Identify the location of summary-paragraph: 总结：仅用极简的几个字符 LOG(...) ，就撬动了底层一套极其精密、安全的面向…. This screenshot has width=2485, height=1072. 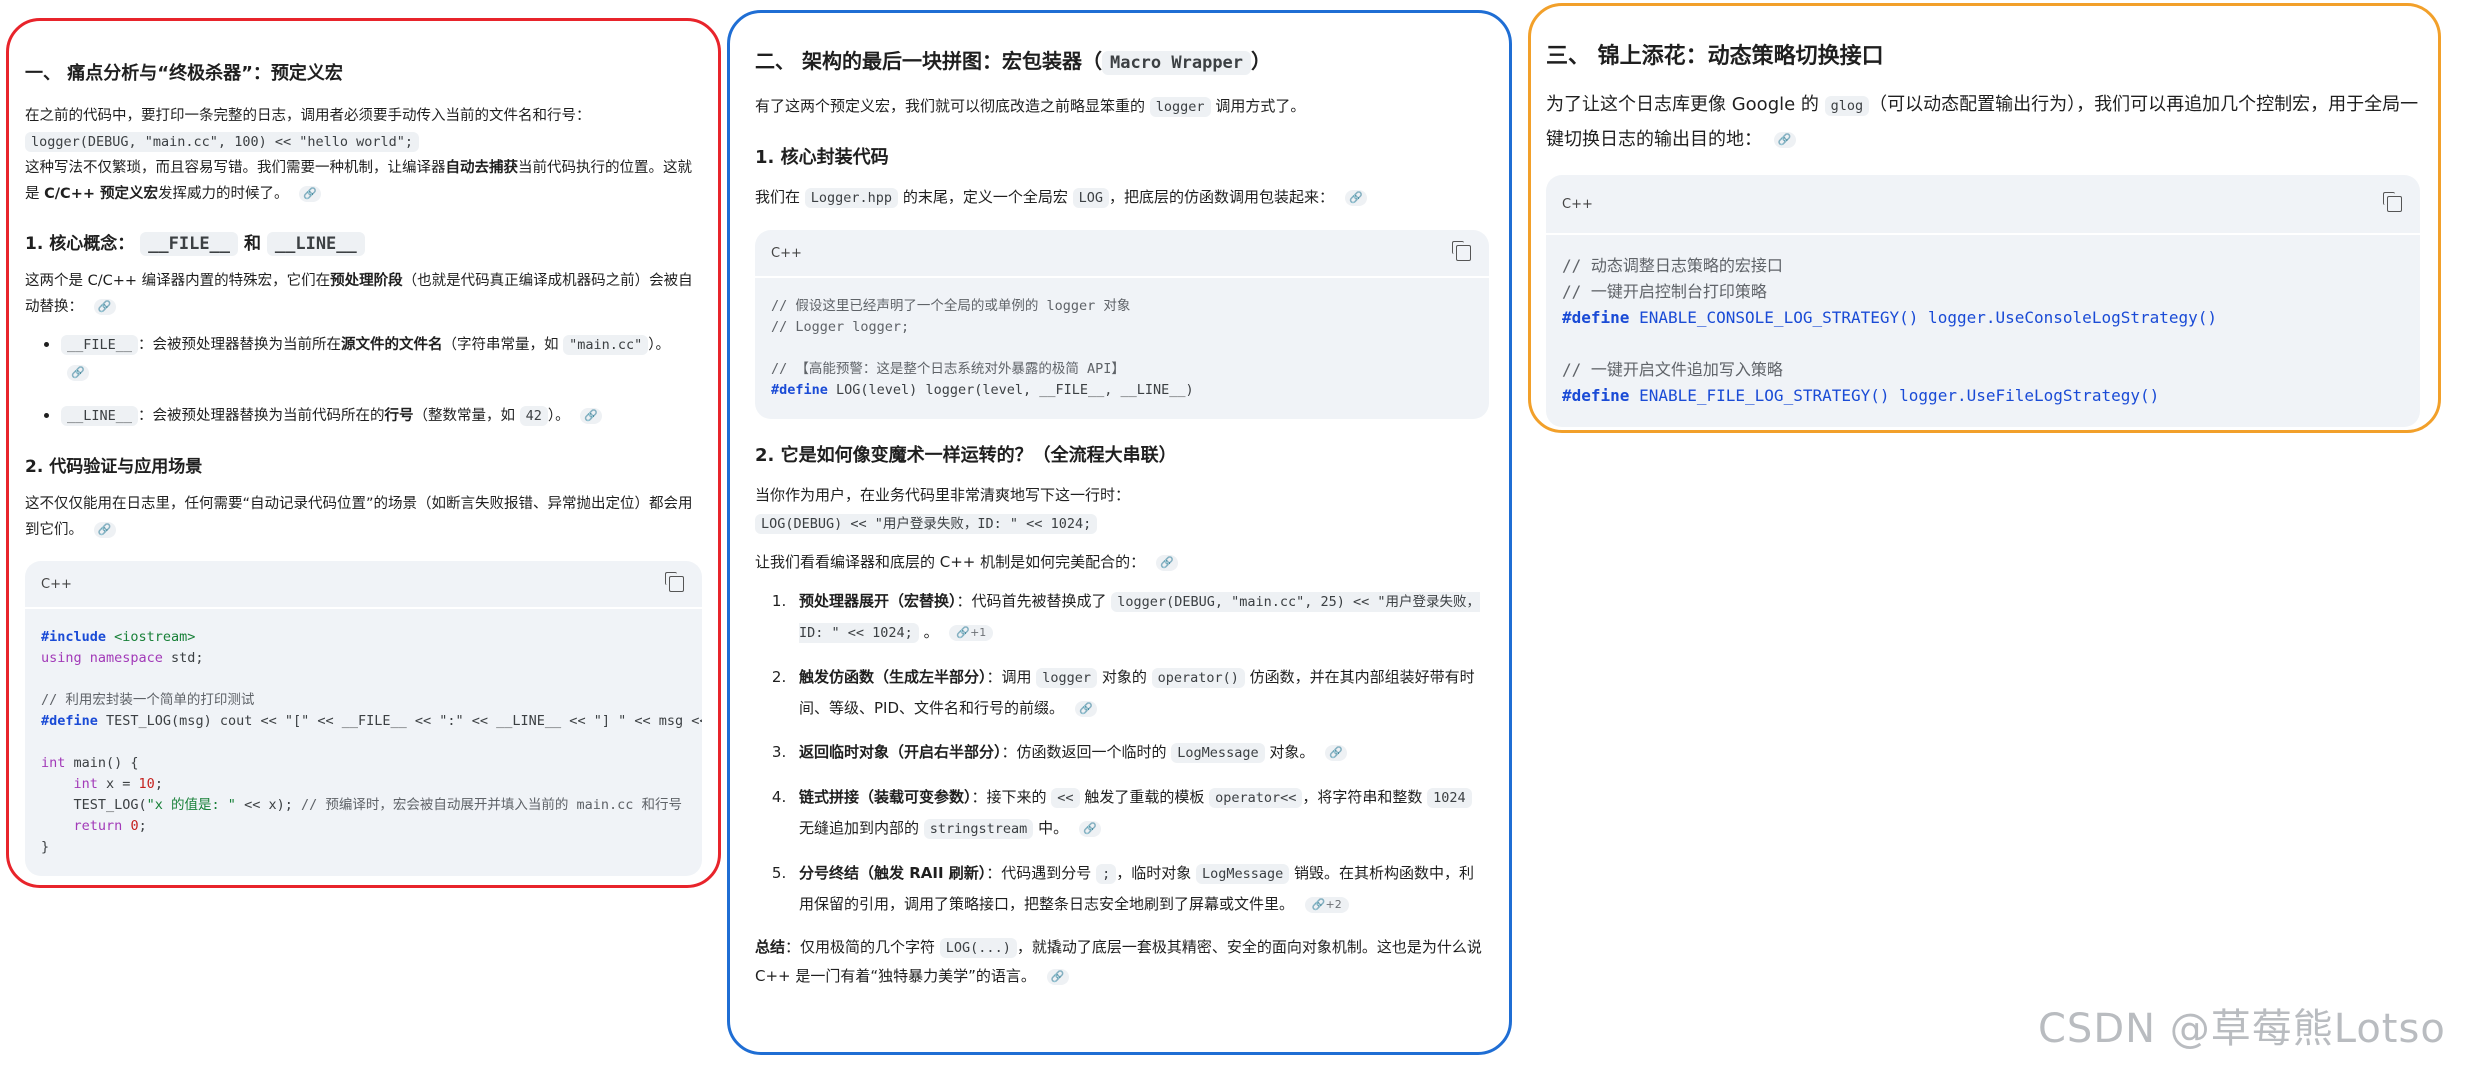
(1118, 961).